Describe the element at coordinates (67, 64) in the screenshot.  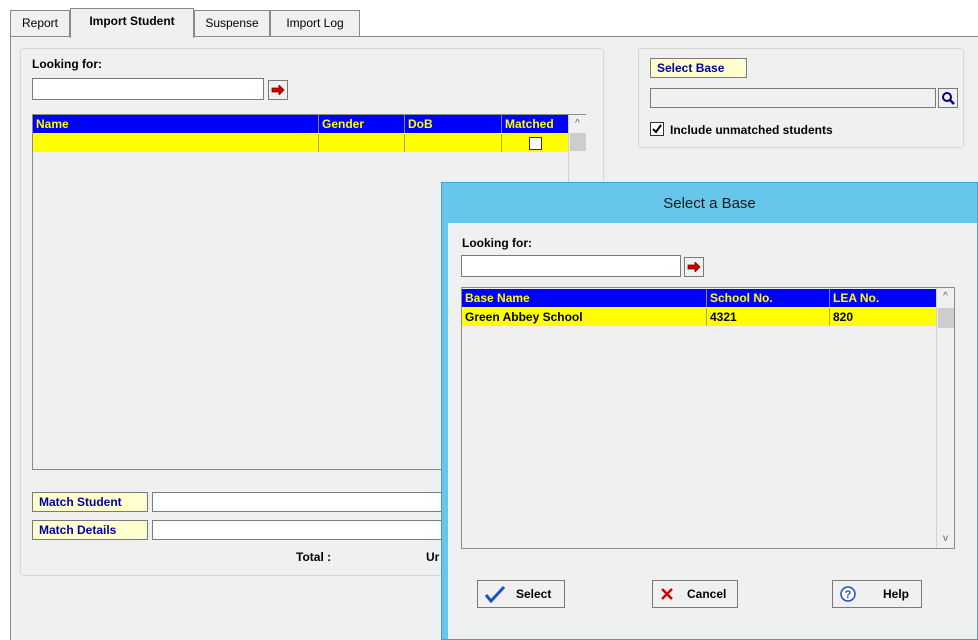
I see `looking-for-label: Looking for:` at that location.